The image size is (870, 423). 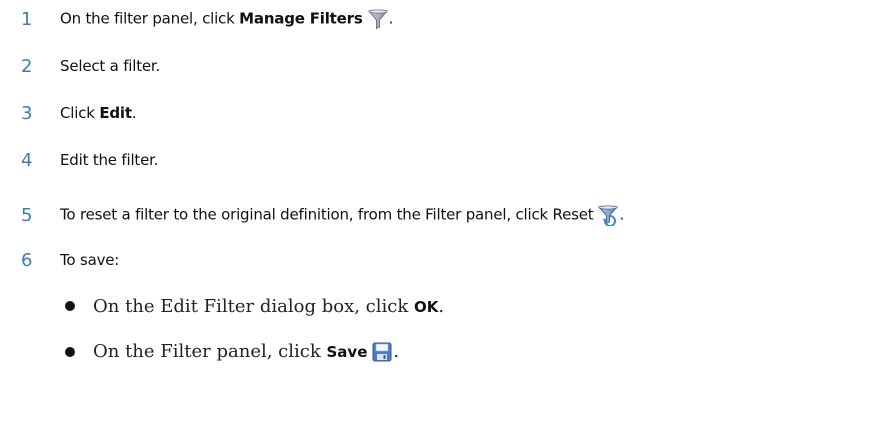 What do you see at coordinates (253, 306) in the screenshot?
I see `bullet-text-prefix: On the Edit Filter dialog box, click` at bounding box center [253, 306].